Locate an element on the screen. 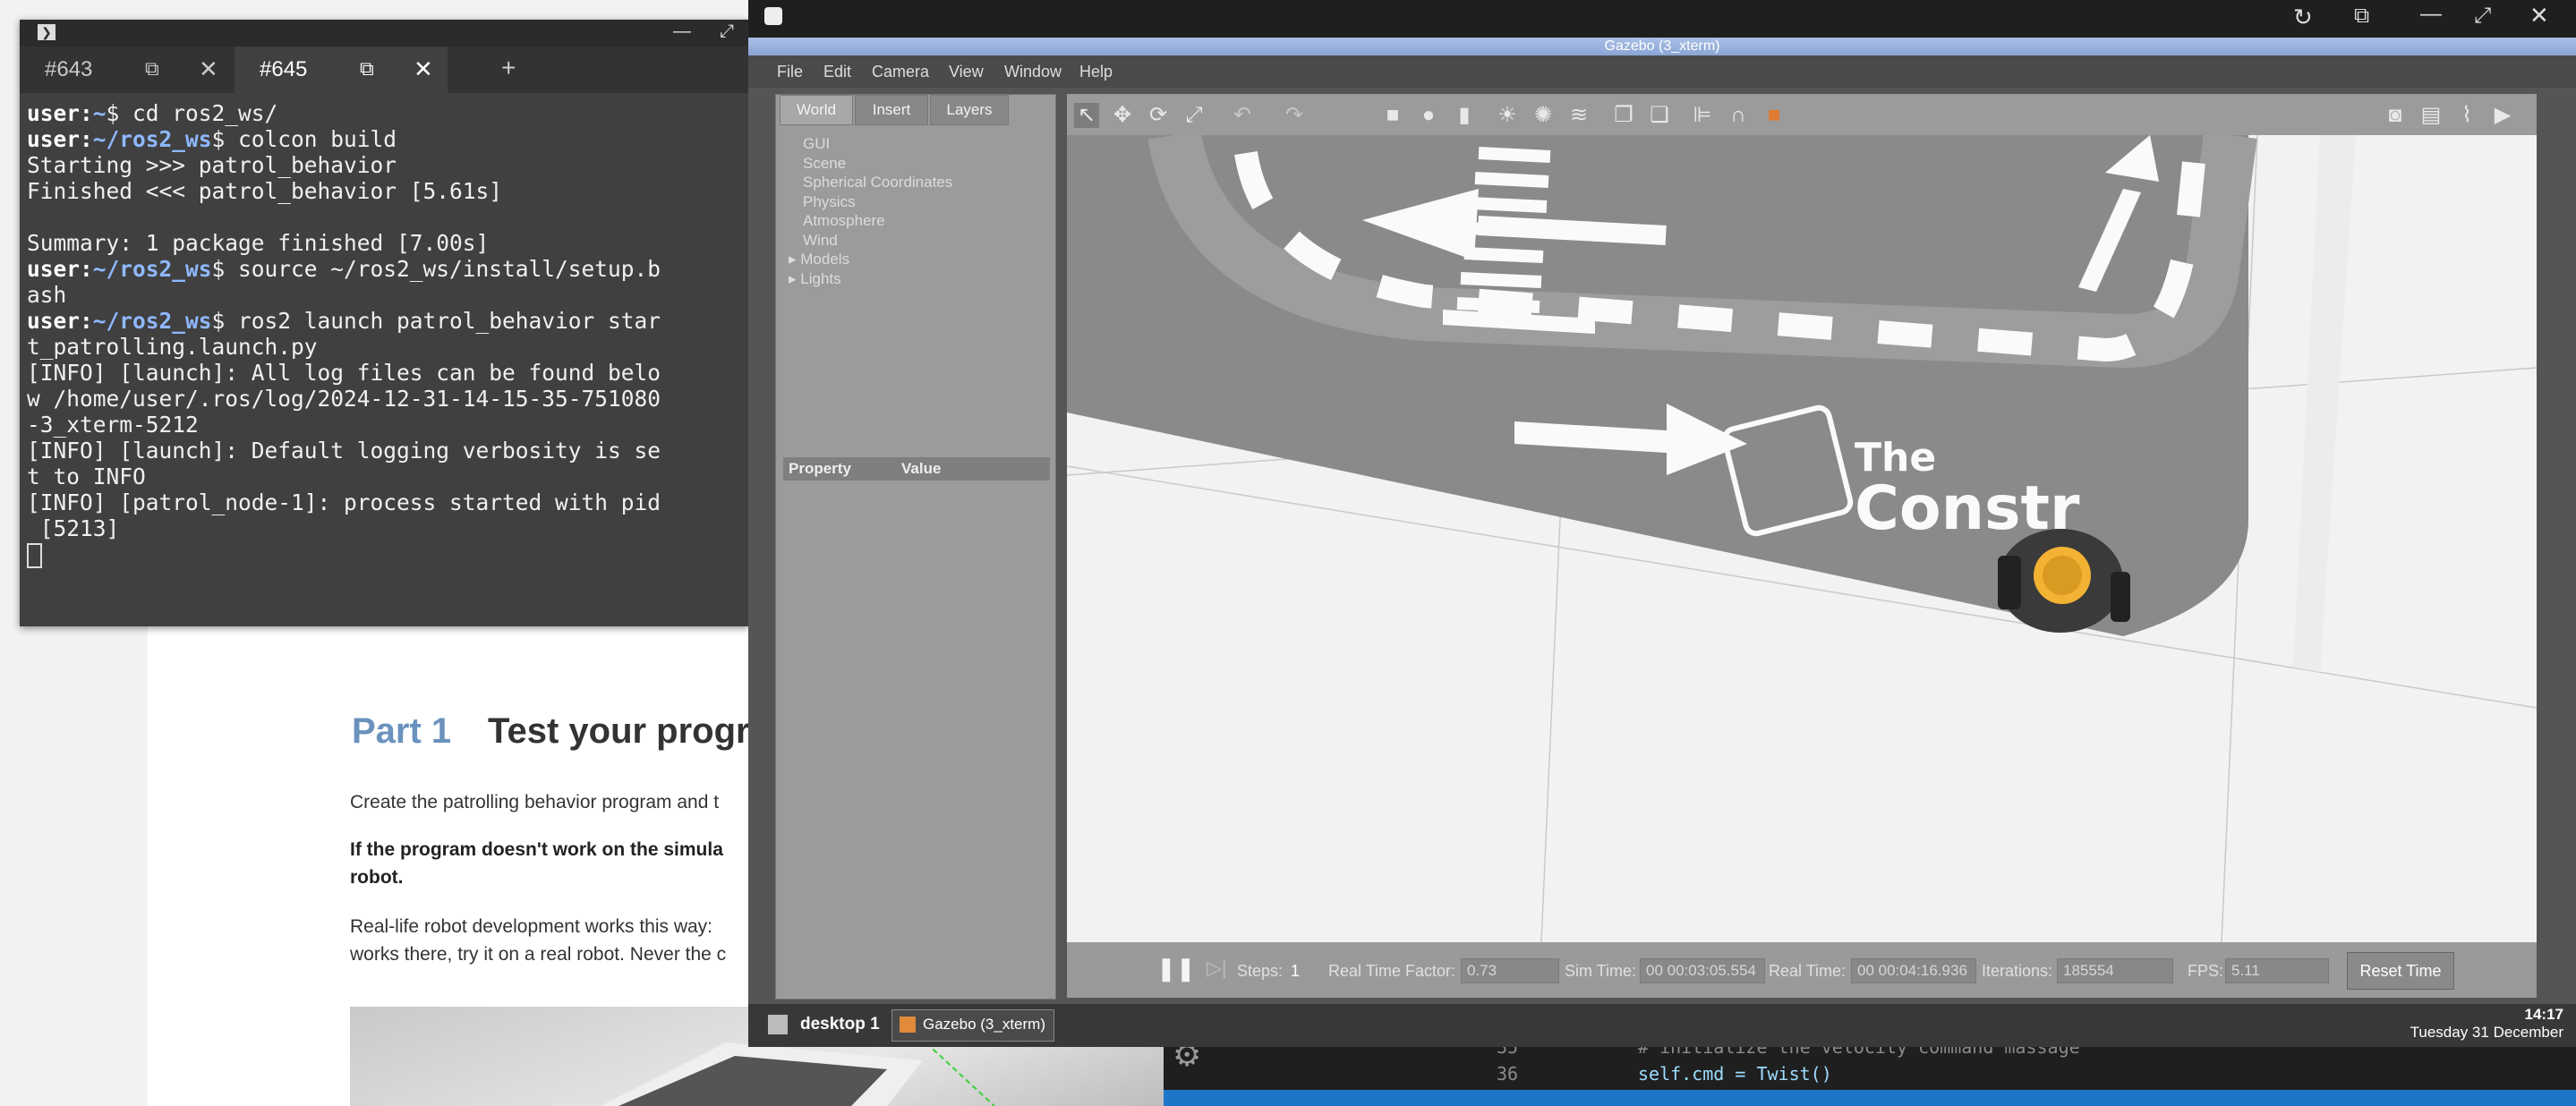 Image resolution: width=2576 pixels, height=1106 pixels. clock-time: 14:17 is located at coordinates (2543, 1014).